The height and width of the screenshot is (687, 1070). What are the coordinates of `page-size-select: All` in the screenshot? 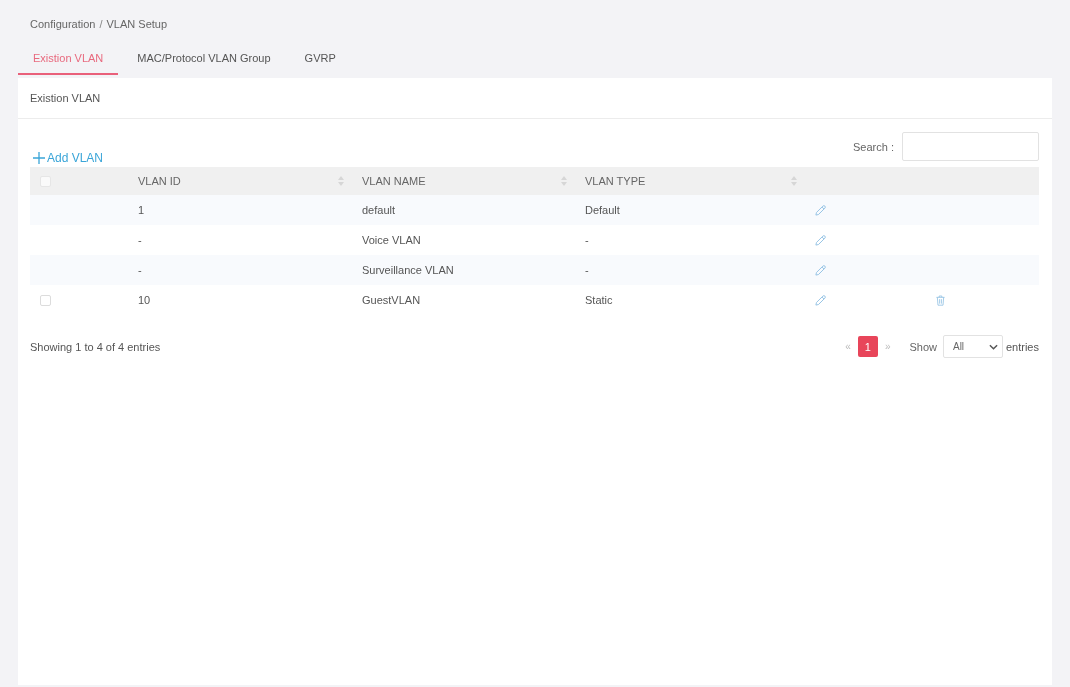 It's located at (972, 346).